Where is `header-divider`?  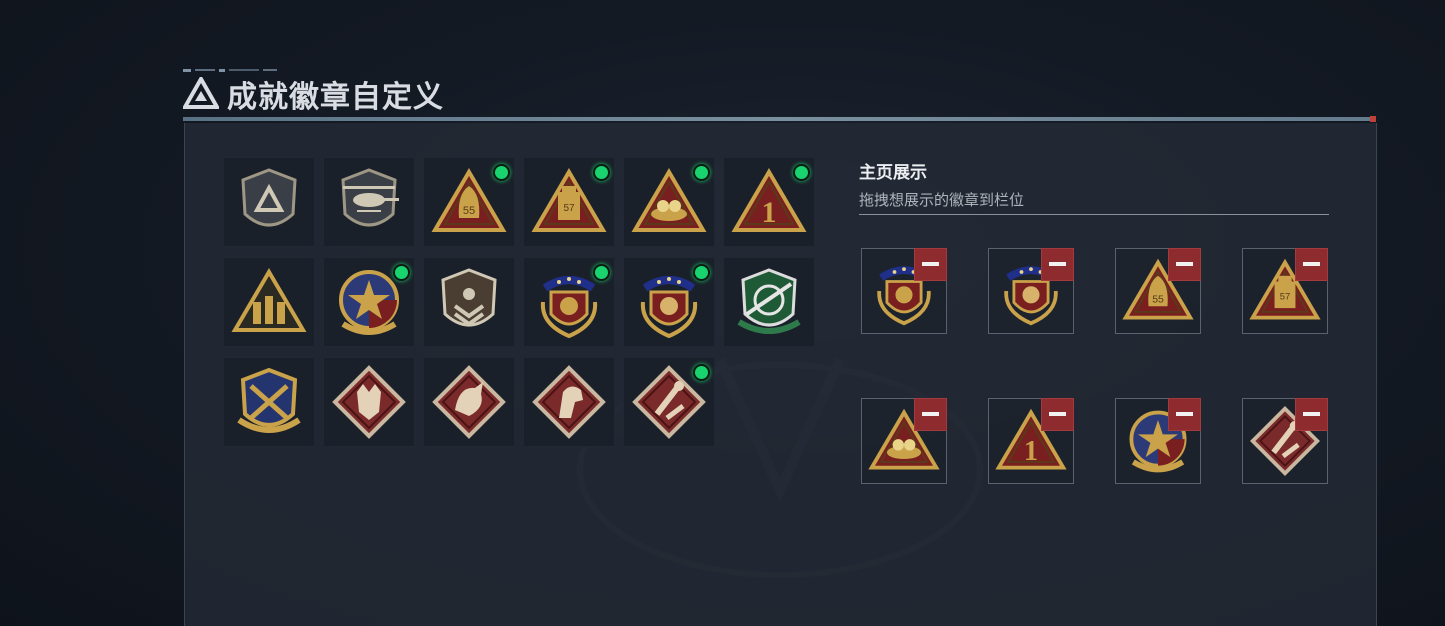
header-divider is located at coordinates (779, 119).